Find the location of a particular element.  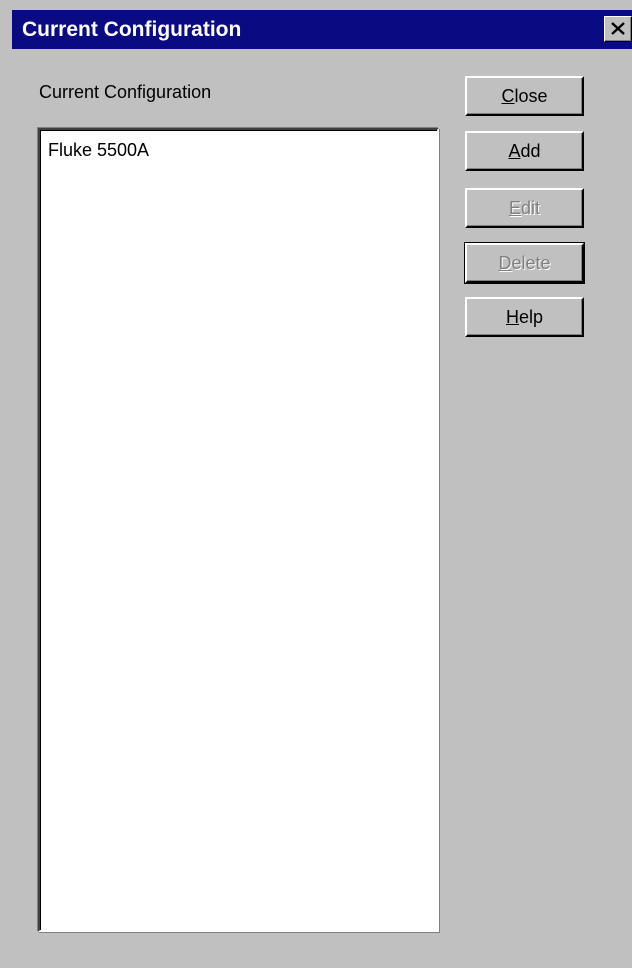

help-button-label: elp is located at coordinates (531, 317).